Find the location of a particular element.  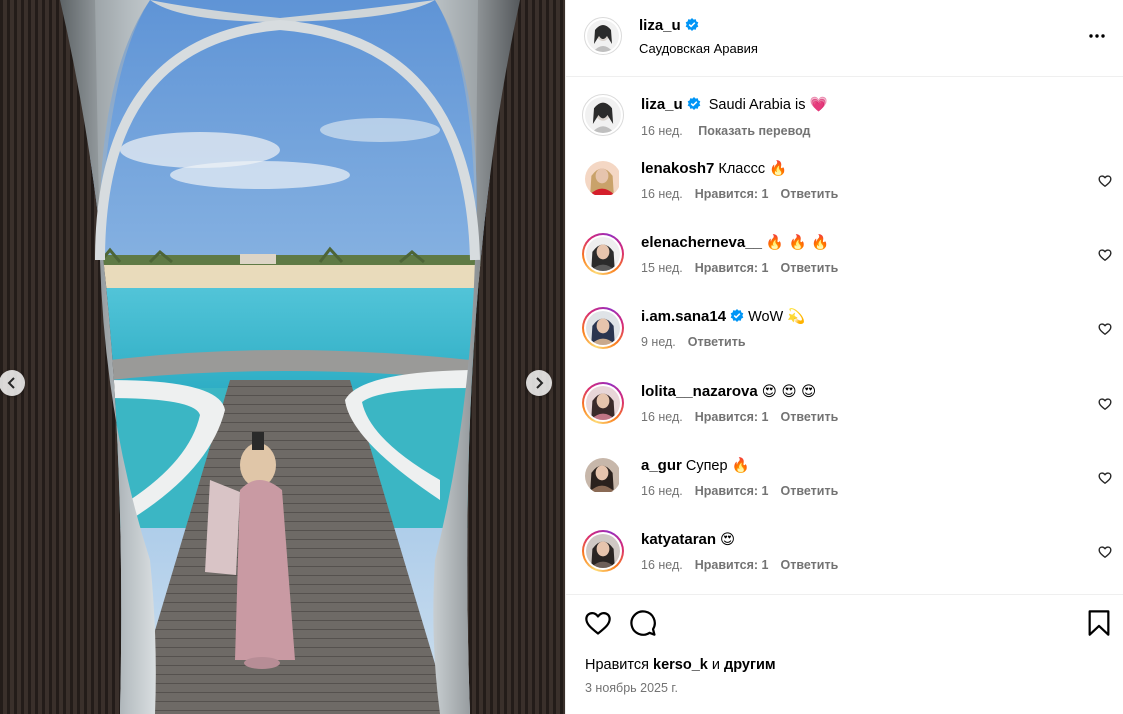

author-username: liza_u is located at coordinates (660, 25).